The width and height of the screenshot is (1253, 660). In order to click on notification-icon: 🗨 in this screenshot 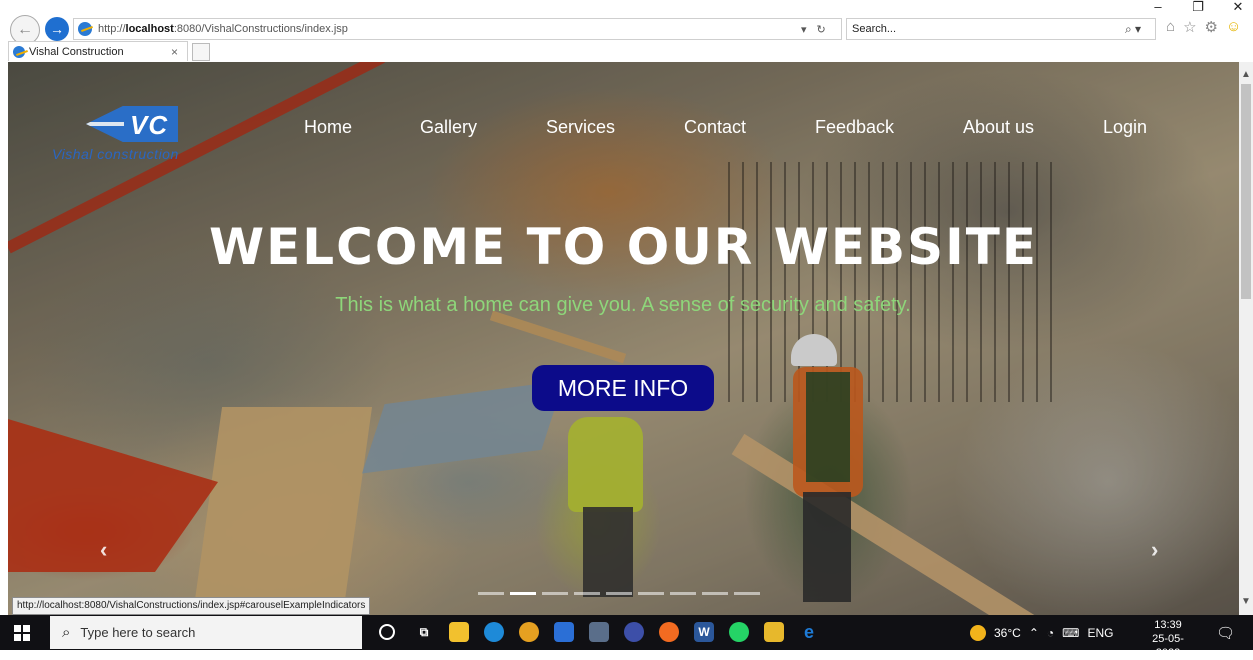, I will do `click(1225, 633)`.